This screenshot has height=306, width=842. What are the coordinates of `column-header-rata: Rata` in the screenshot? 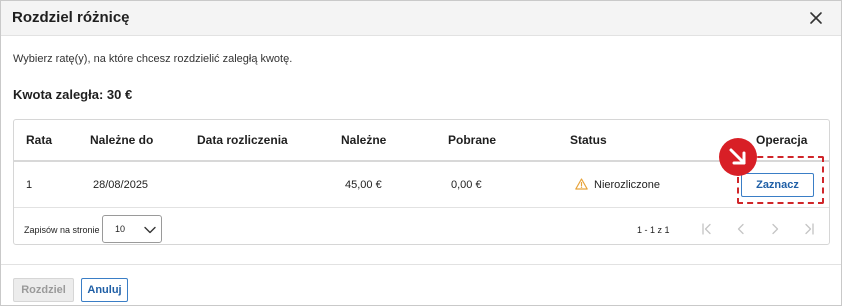 It's located at (39, 140).